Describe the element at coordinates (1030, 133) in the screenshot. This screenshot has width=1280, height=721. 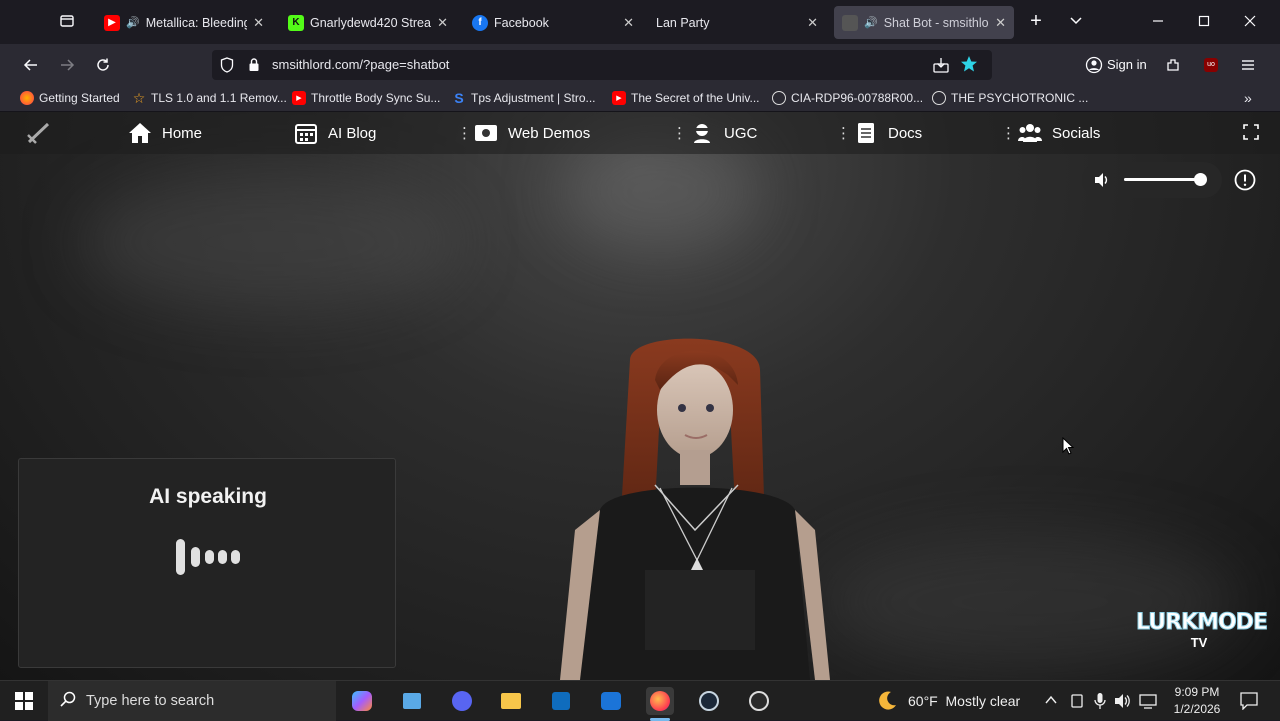
I see `users-icon` at that location.